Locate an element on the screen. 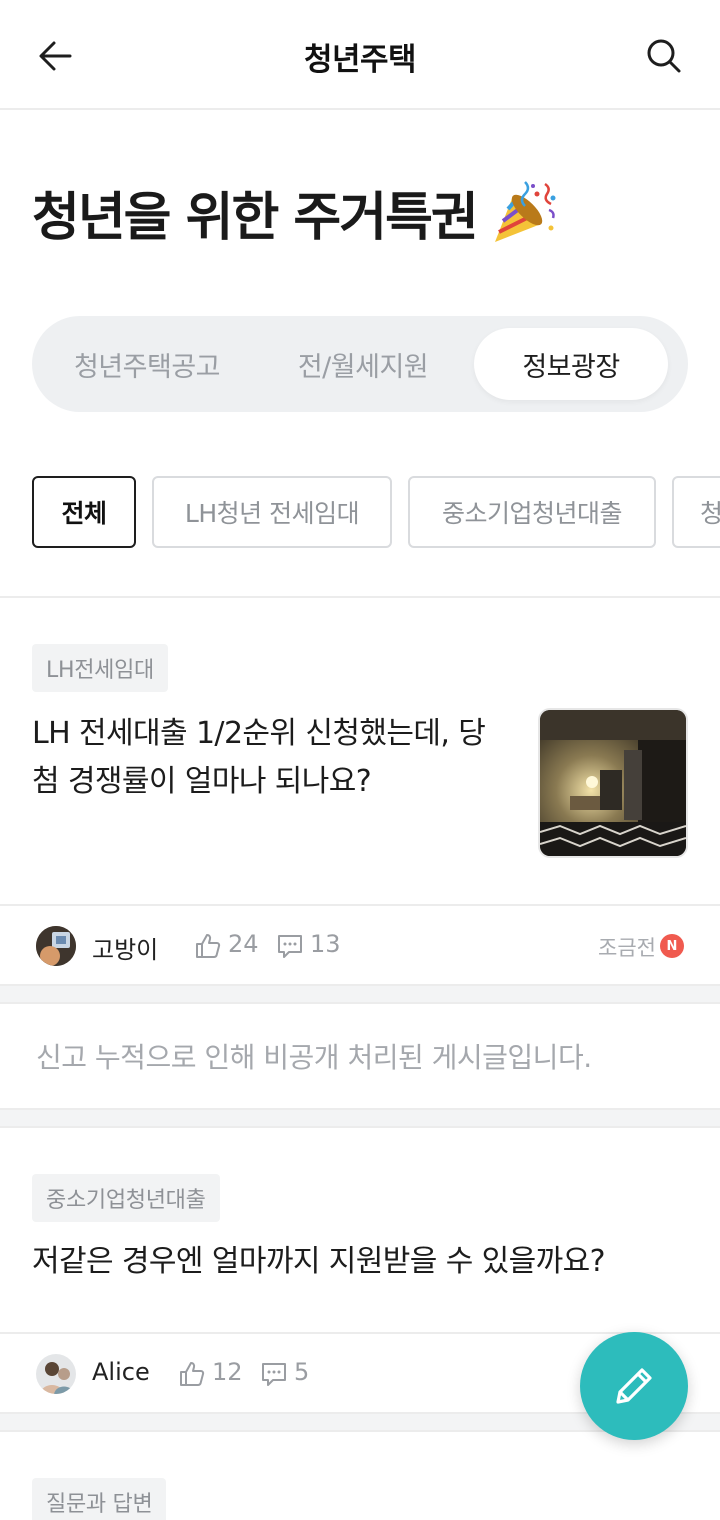 Image resolution: width=720 pixels, height=1520 pixels. search-button is located at coordinates (664, 56).